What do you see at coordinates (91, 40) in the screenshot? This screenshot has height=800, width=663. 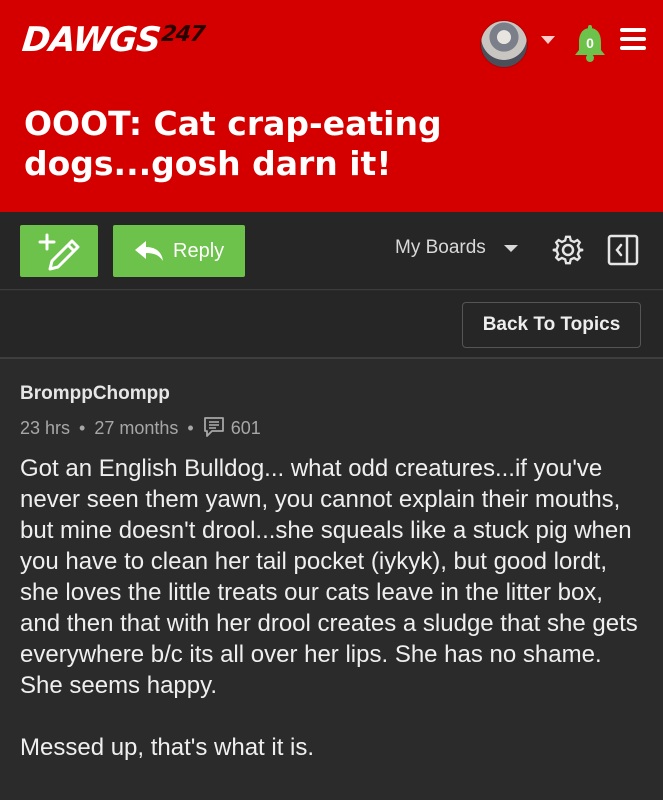 I see `logo-main-text: DAWGS` at bounding box center [91, 40].